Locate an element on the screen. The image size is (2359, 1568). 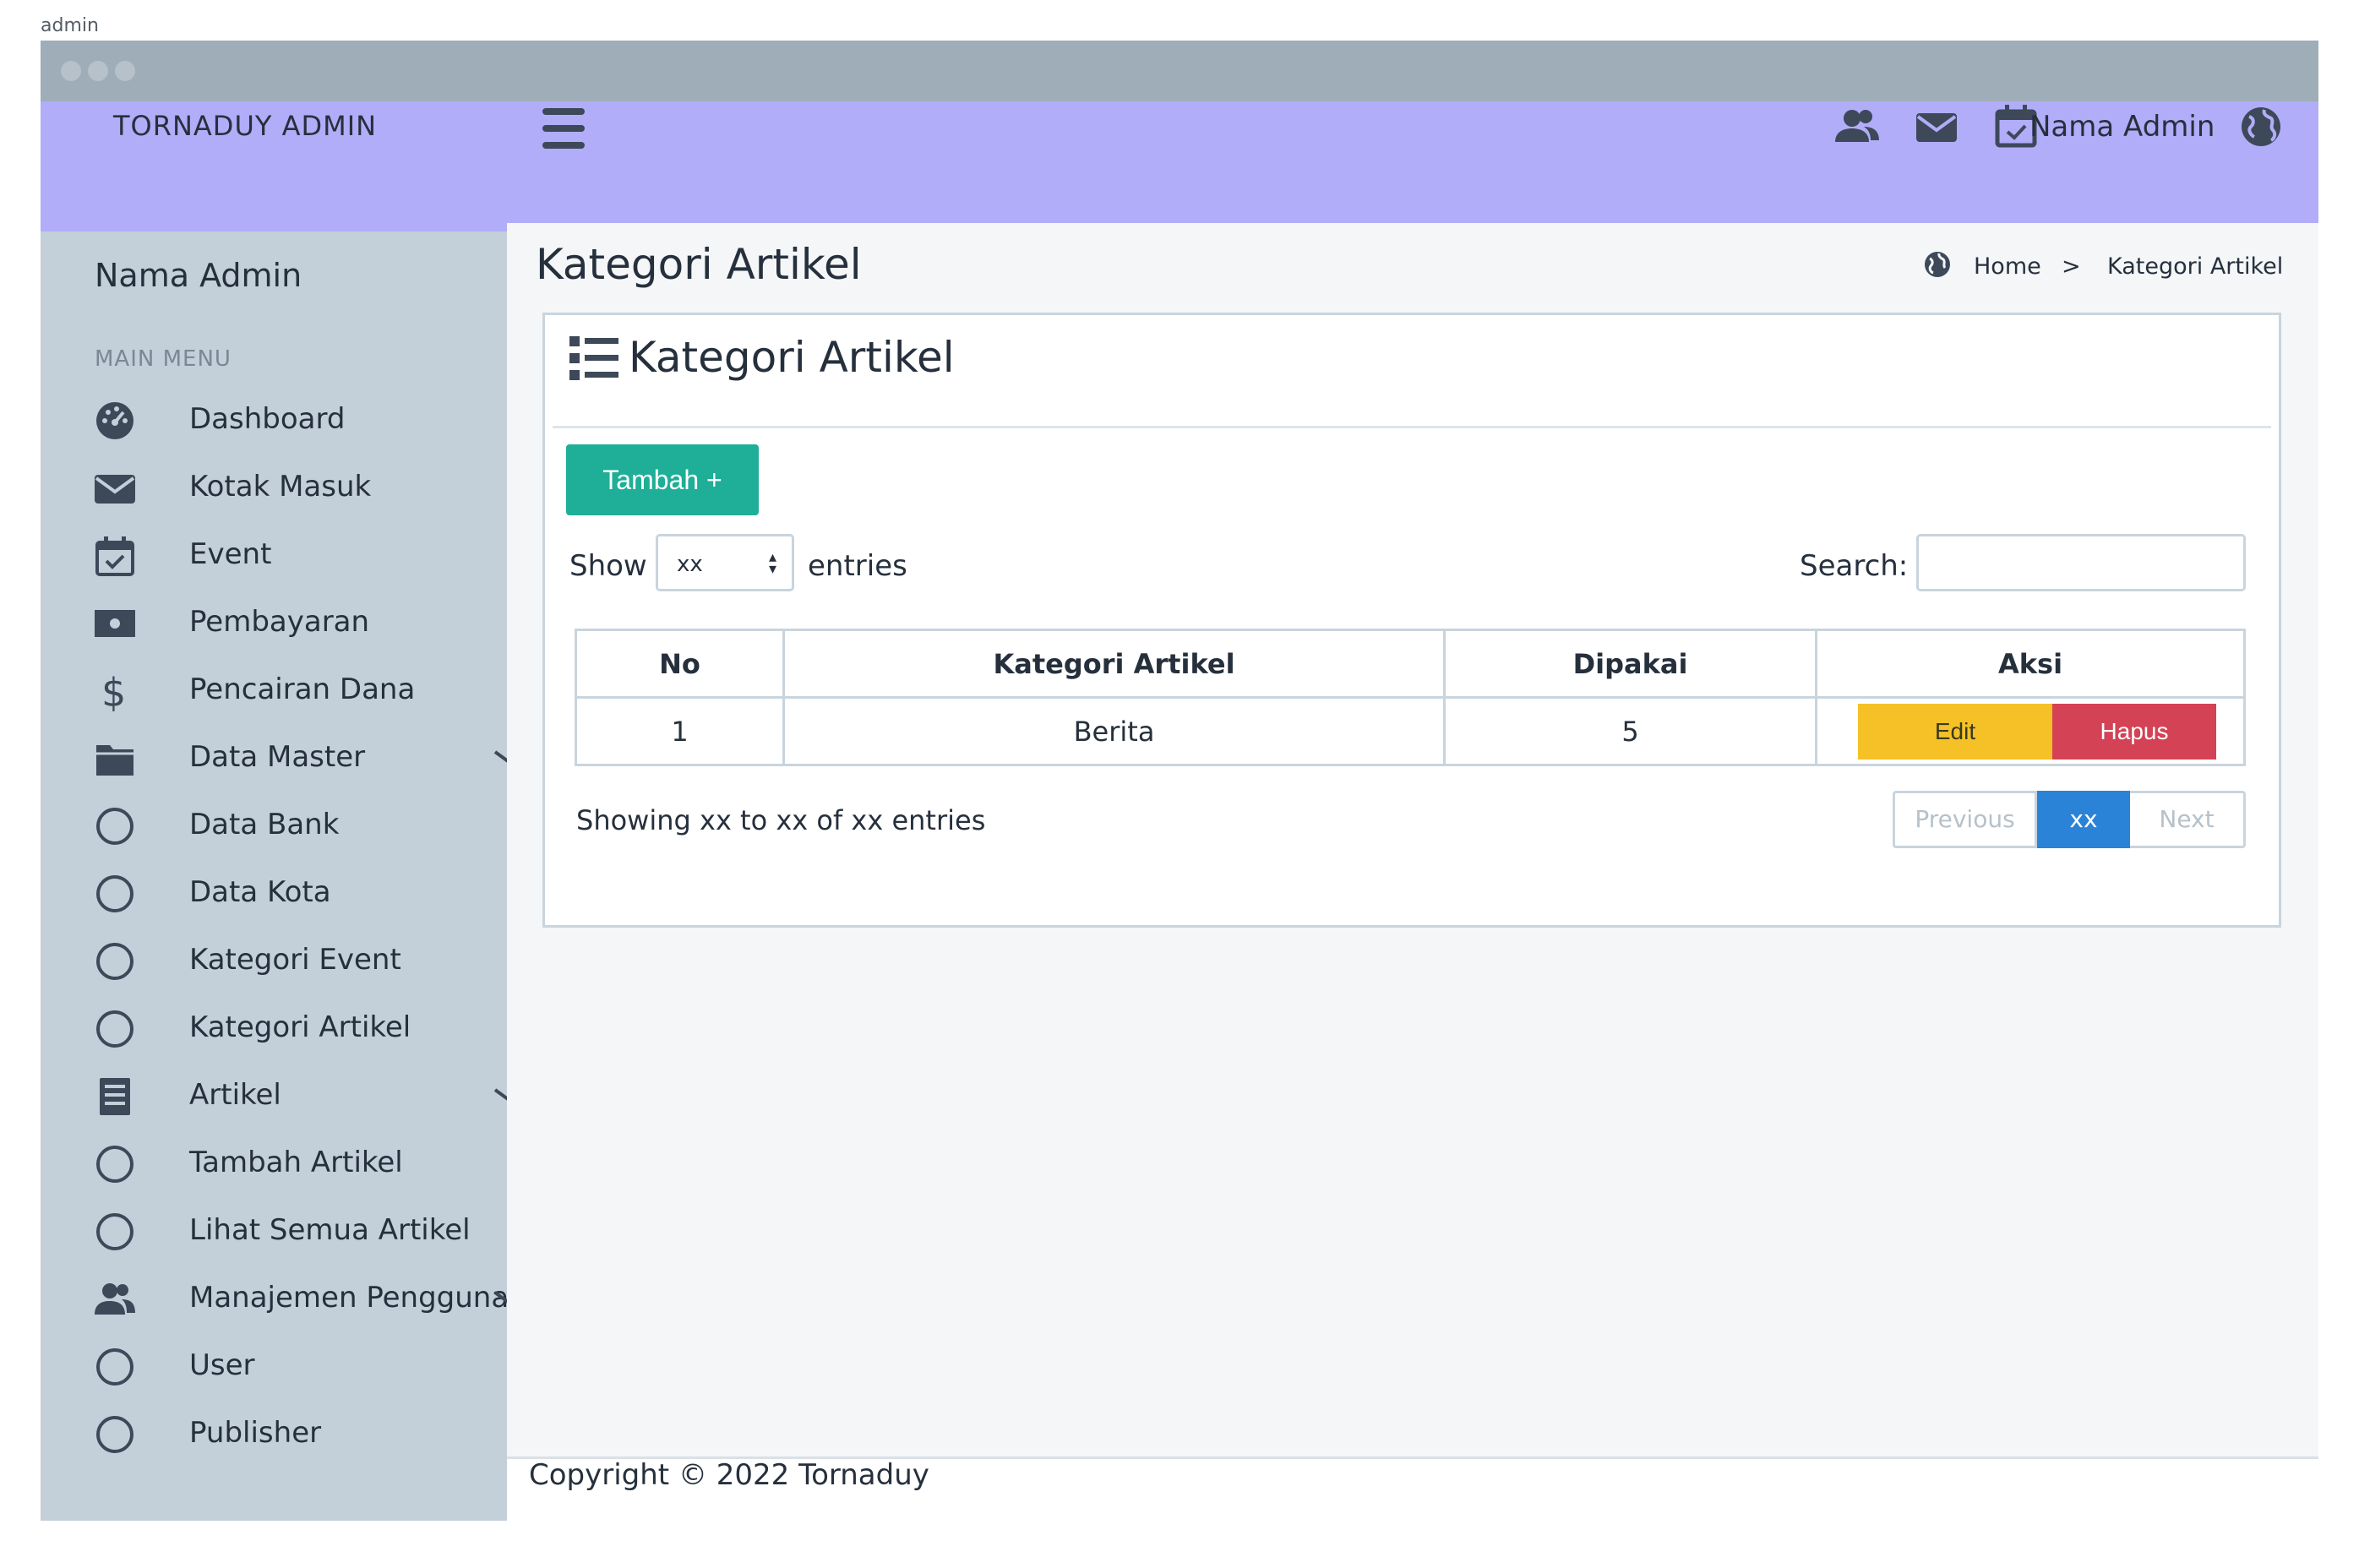
sidebar-item-pembayaran: Pembayaran is located at coordinates (293, 623).